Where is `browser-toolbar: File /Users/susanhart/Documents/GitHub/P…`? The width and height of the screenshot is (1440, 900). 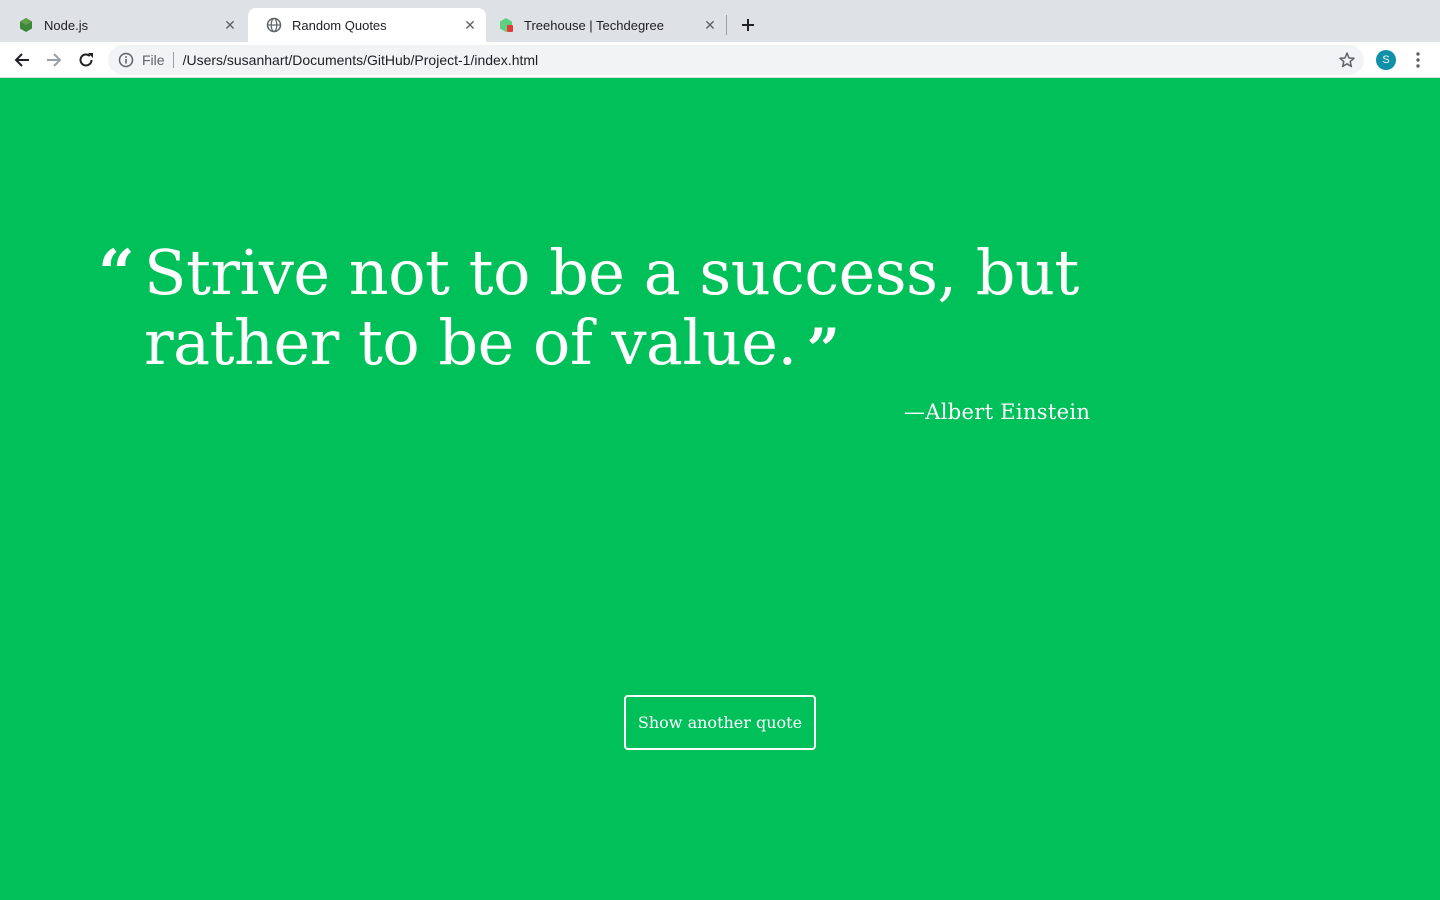 browser-toolbar: File /Users/susanhart/Documents/GitHub/P… is located at coordinates (720, 60).